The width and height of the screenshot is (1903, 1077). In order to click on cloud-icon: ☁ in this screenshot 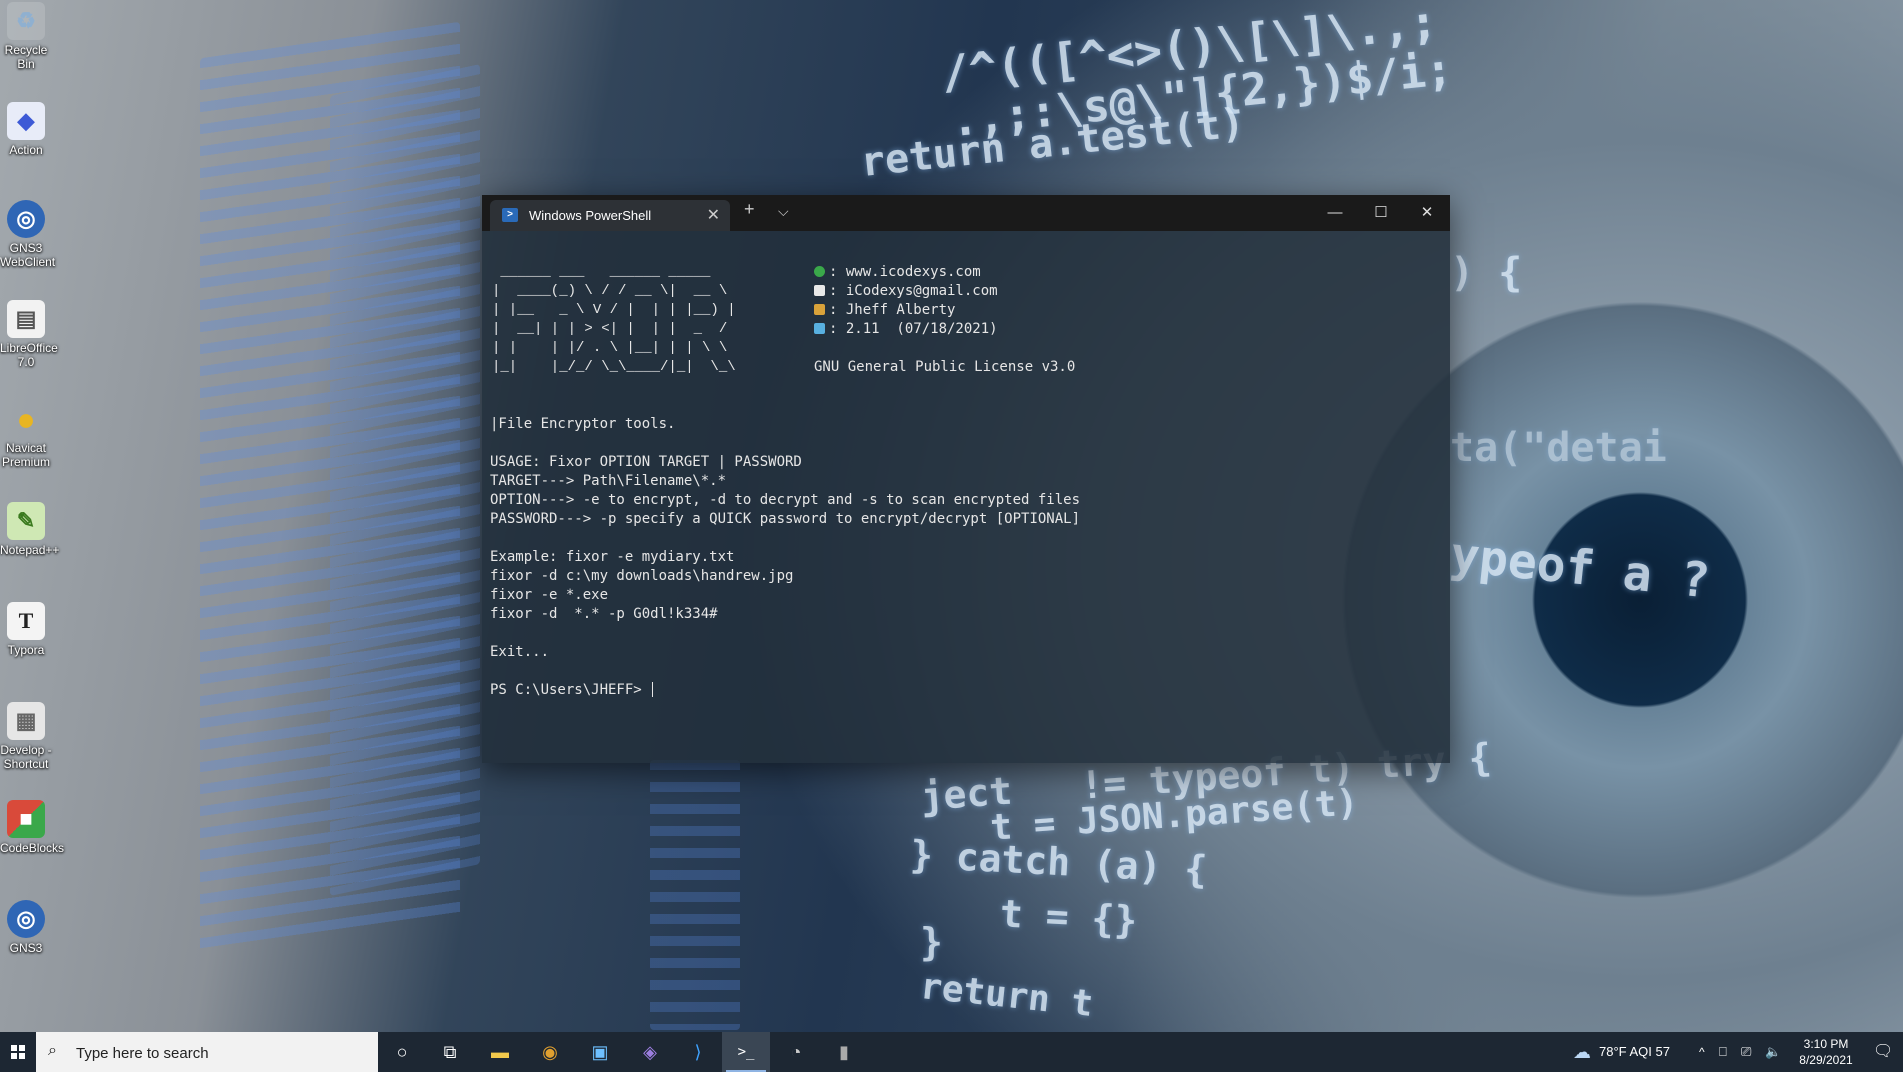, I will do `click(1582, 1052)`.